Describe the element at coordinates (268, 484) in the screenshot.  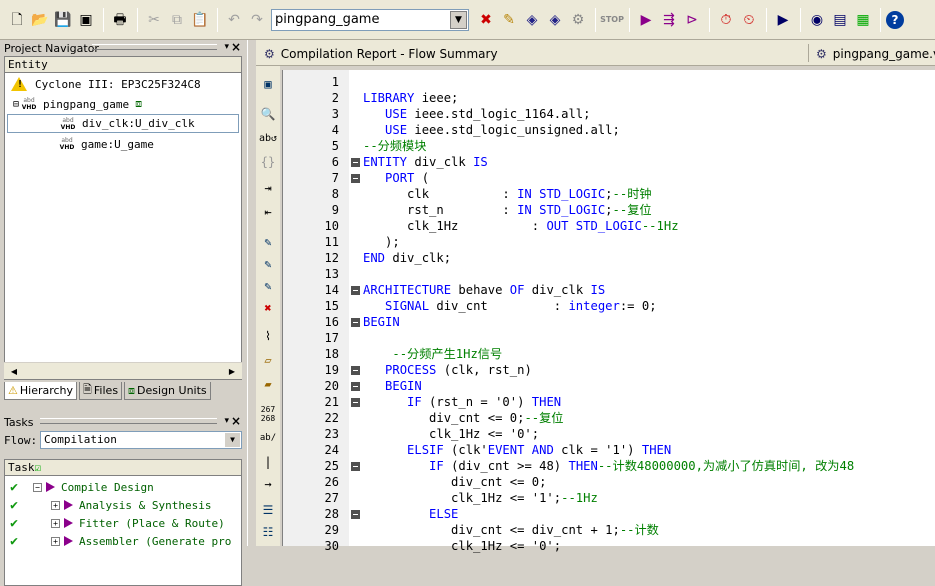
I see `arrow-right-icon: →` at that location.